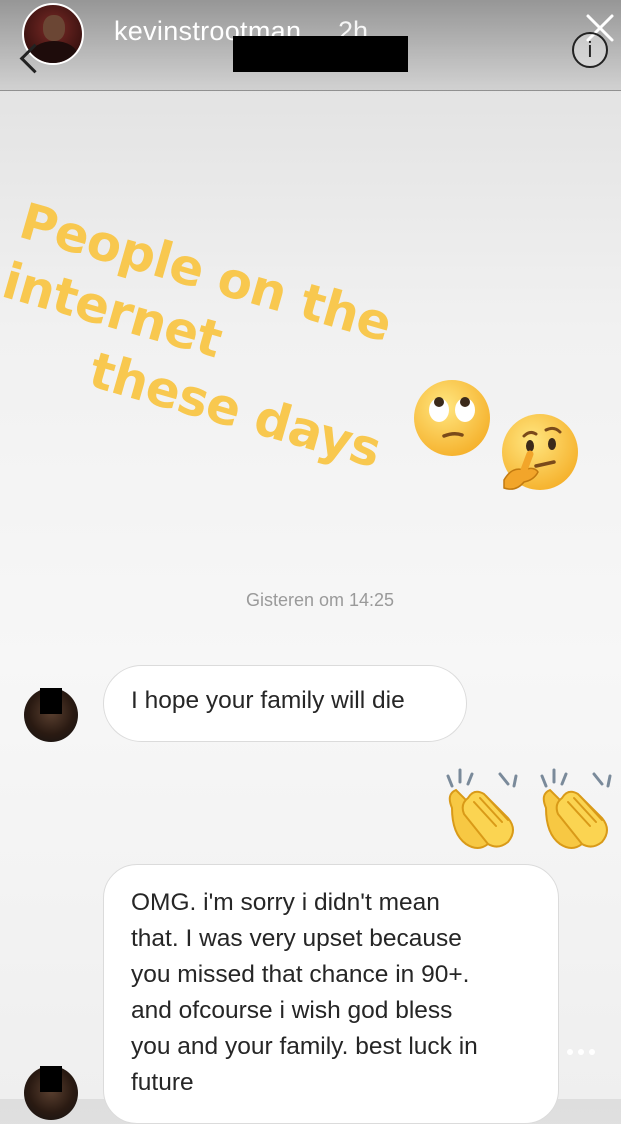  I want to click on rolling-eyes-emoji-icon, so click(452, 418).